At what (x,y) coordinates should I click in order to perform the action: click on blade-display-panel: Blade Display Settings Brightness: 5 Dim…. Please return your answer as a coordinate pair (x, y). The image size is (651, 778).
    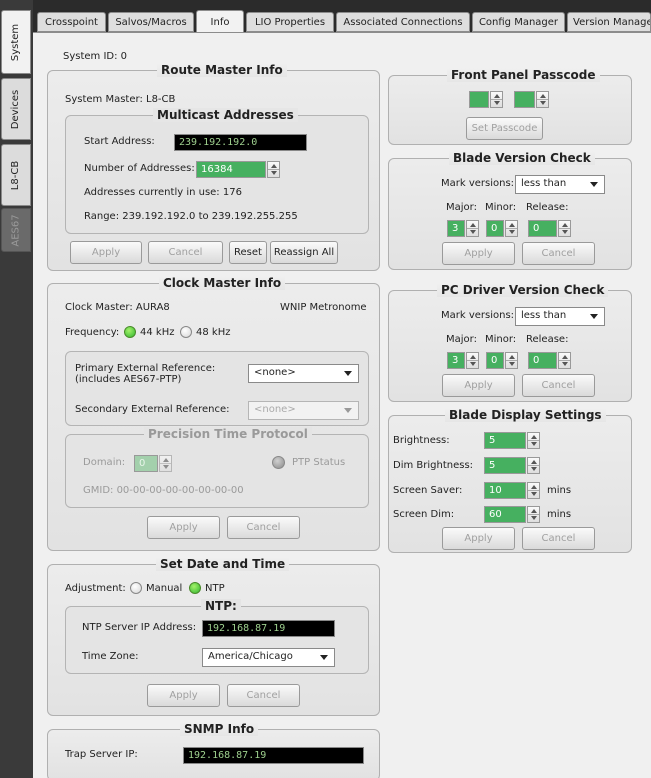
    Looking at the image, I should click on (510, 480).